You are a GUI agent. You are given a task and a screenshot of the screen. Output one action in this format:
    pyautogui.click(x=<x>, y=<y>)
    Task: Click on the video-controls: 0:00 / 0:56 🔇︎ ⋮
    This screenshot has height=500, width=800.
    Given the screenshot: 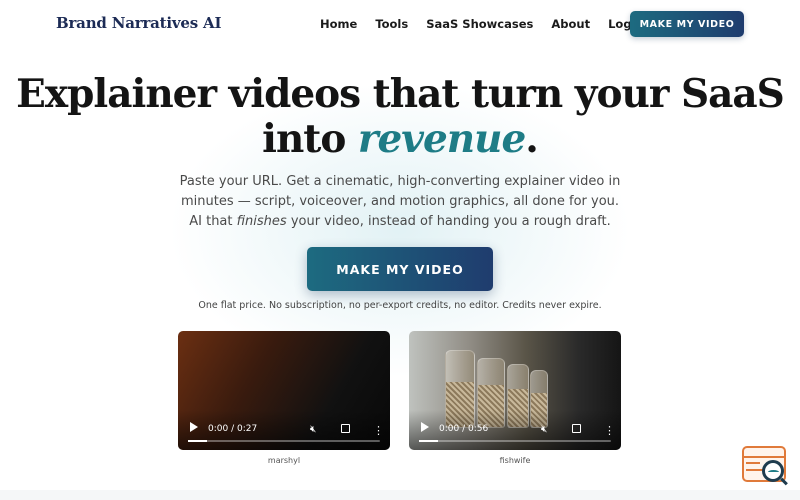 What is the action you would take?
    pyautogui.click(x=515, y=430)
    